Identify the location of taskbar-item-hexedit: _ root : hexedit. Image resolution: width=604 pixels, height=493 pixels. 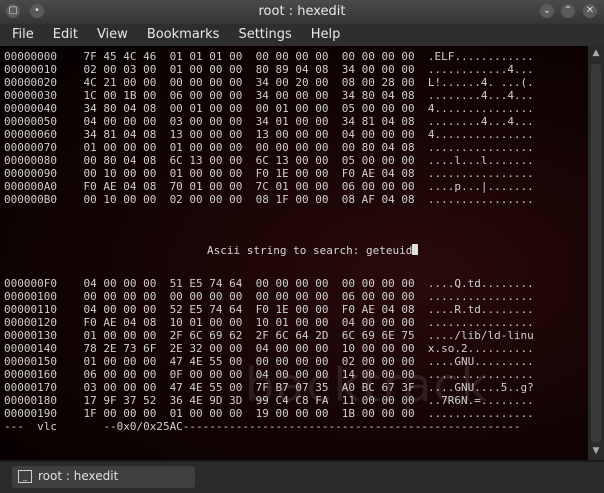
(103, 477).